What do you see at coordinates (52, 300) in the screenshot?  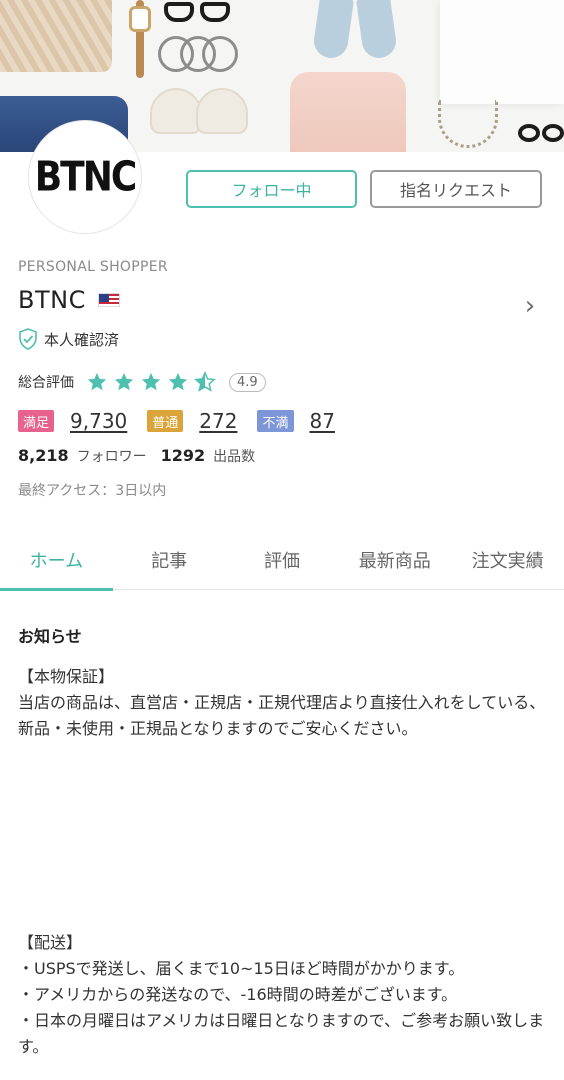 I see `shopper-name: BTNC` at bounding box center [52, 300].